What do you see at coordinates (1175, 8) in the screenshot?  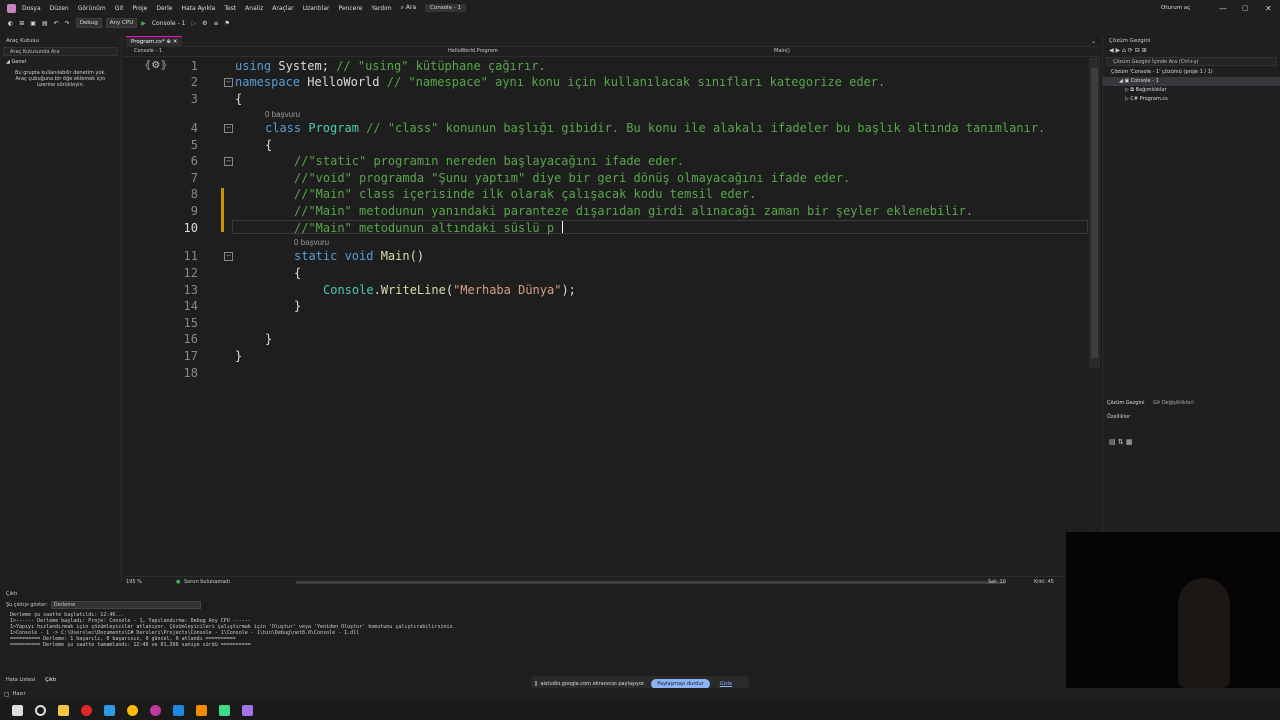 I see `signin-link: Oturum aç` at bounding box center [1175, 8].